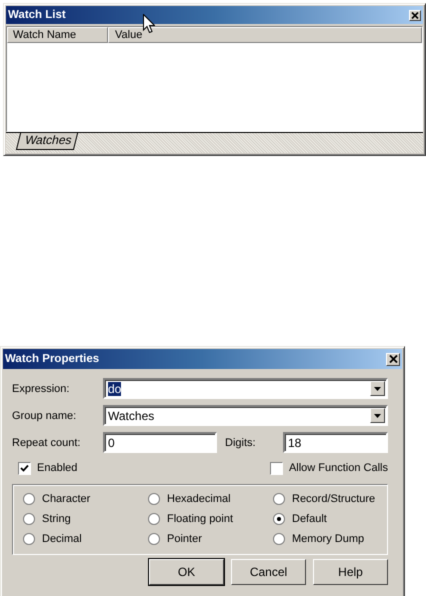 Image resolution: width=426 pixels, height=596 pixels. I want to click on radio-label: Character, so click(66, 499).